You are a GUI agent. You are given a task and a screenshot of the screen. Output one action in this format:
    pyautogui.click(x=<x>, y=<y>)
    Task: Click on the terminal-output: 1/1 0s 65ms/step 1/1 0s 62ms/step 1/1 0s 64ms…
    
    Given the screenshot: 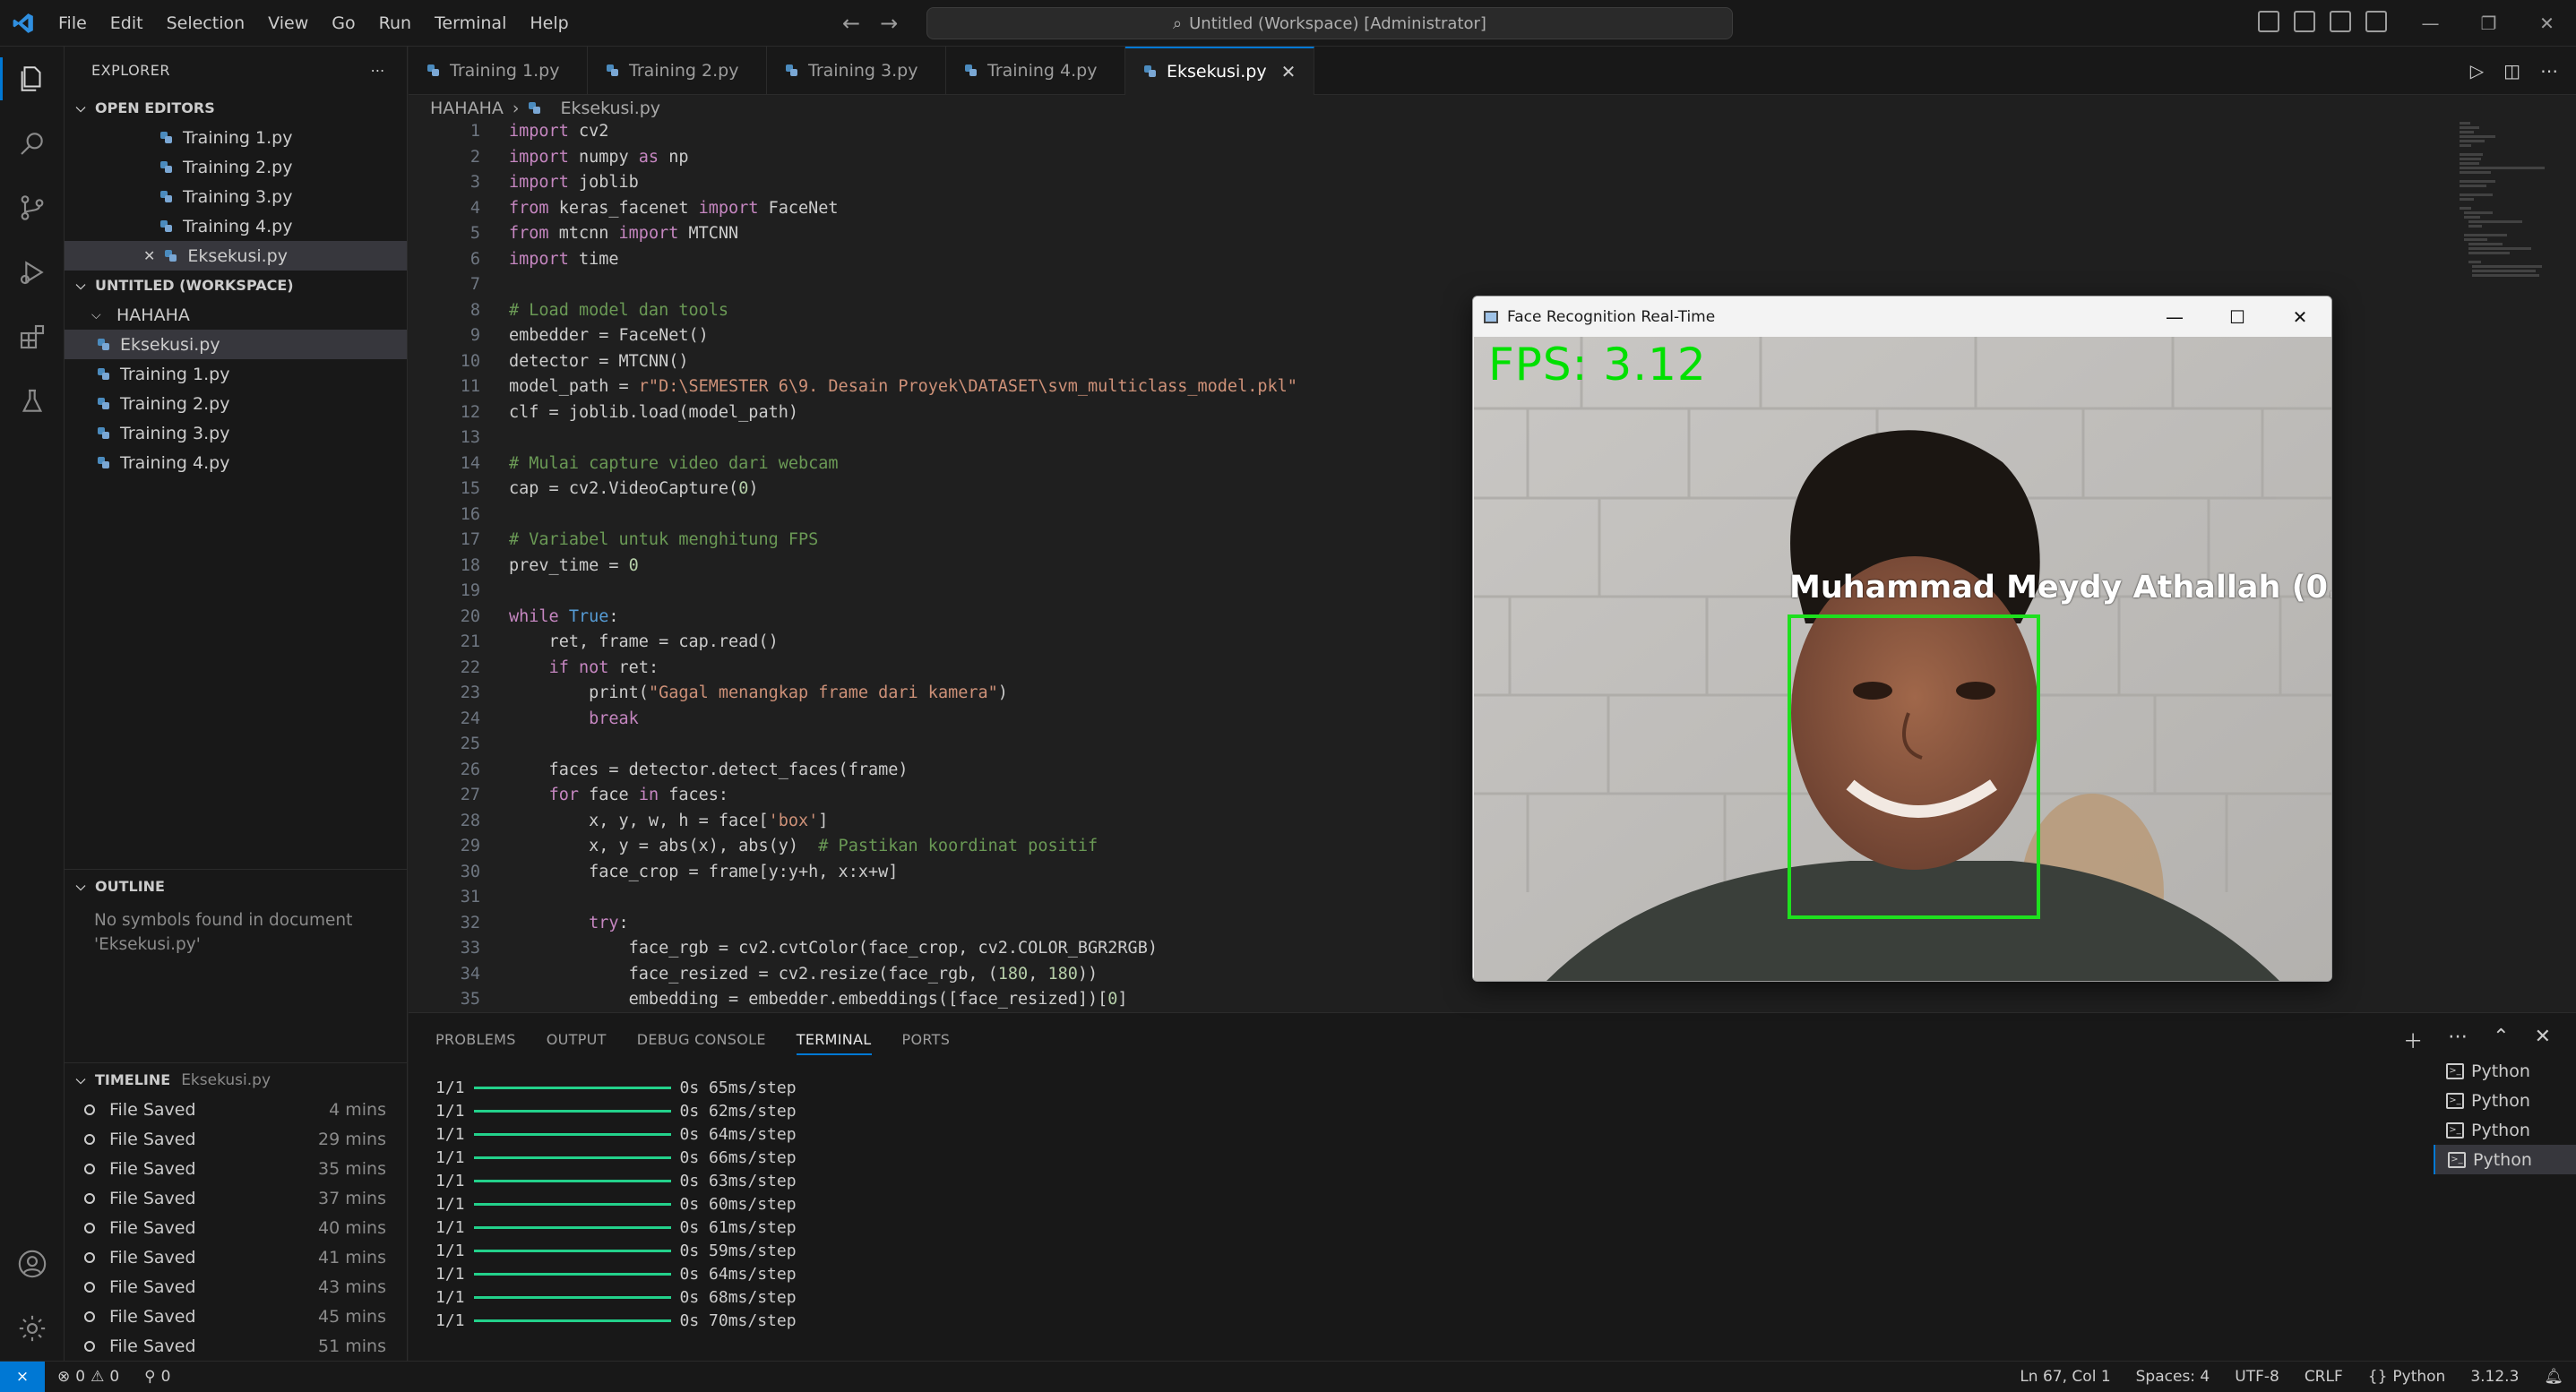 What is the action you would take?
    pyautogui.click(x=616, y=1204)
    